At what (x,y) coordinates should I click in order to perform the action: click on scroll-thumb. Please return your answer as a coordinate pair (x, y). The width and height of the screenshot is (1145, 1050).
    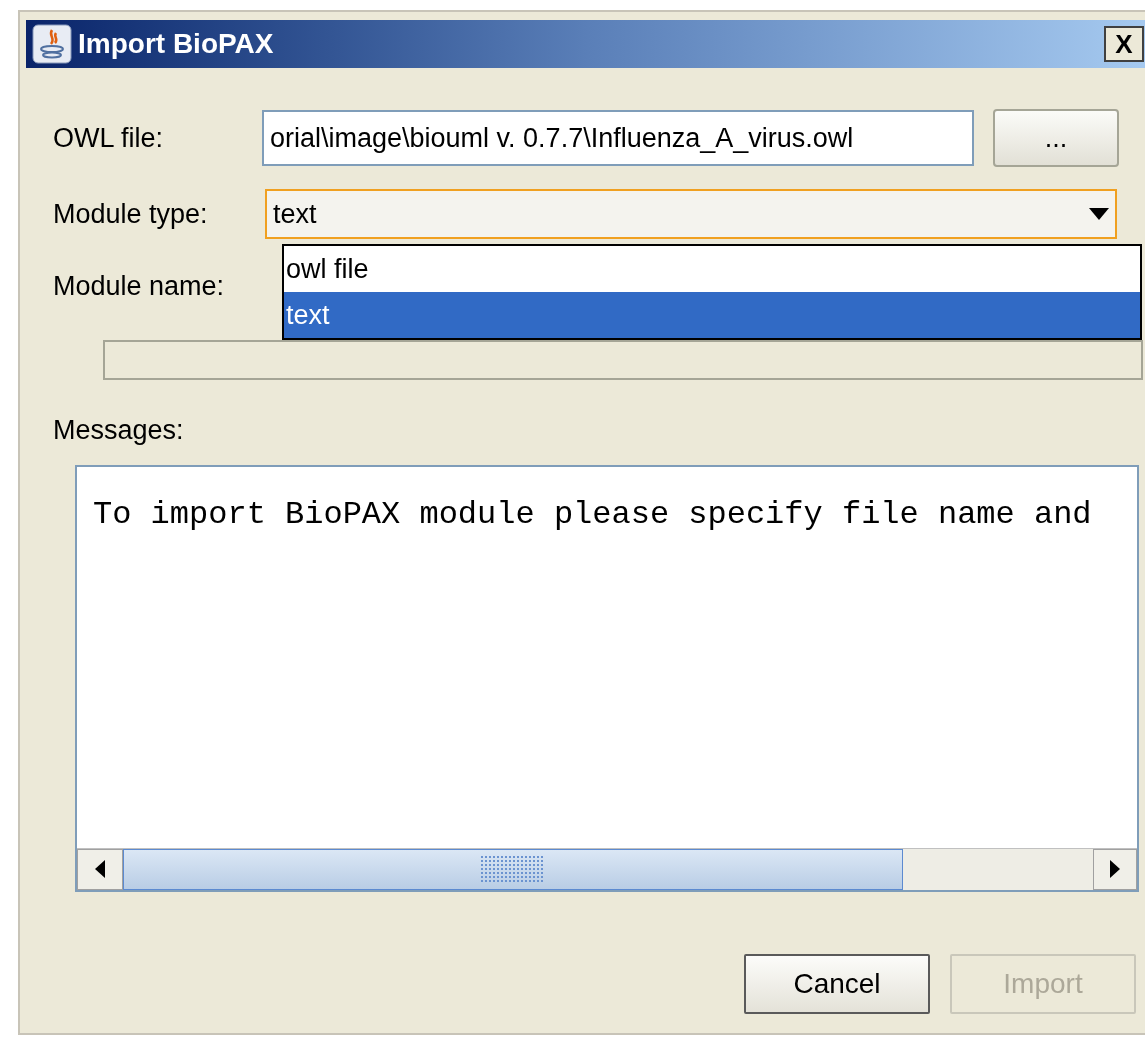
    Looking at the image, I should click on (513, 869).